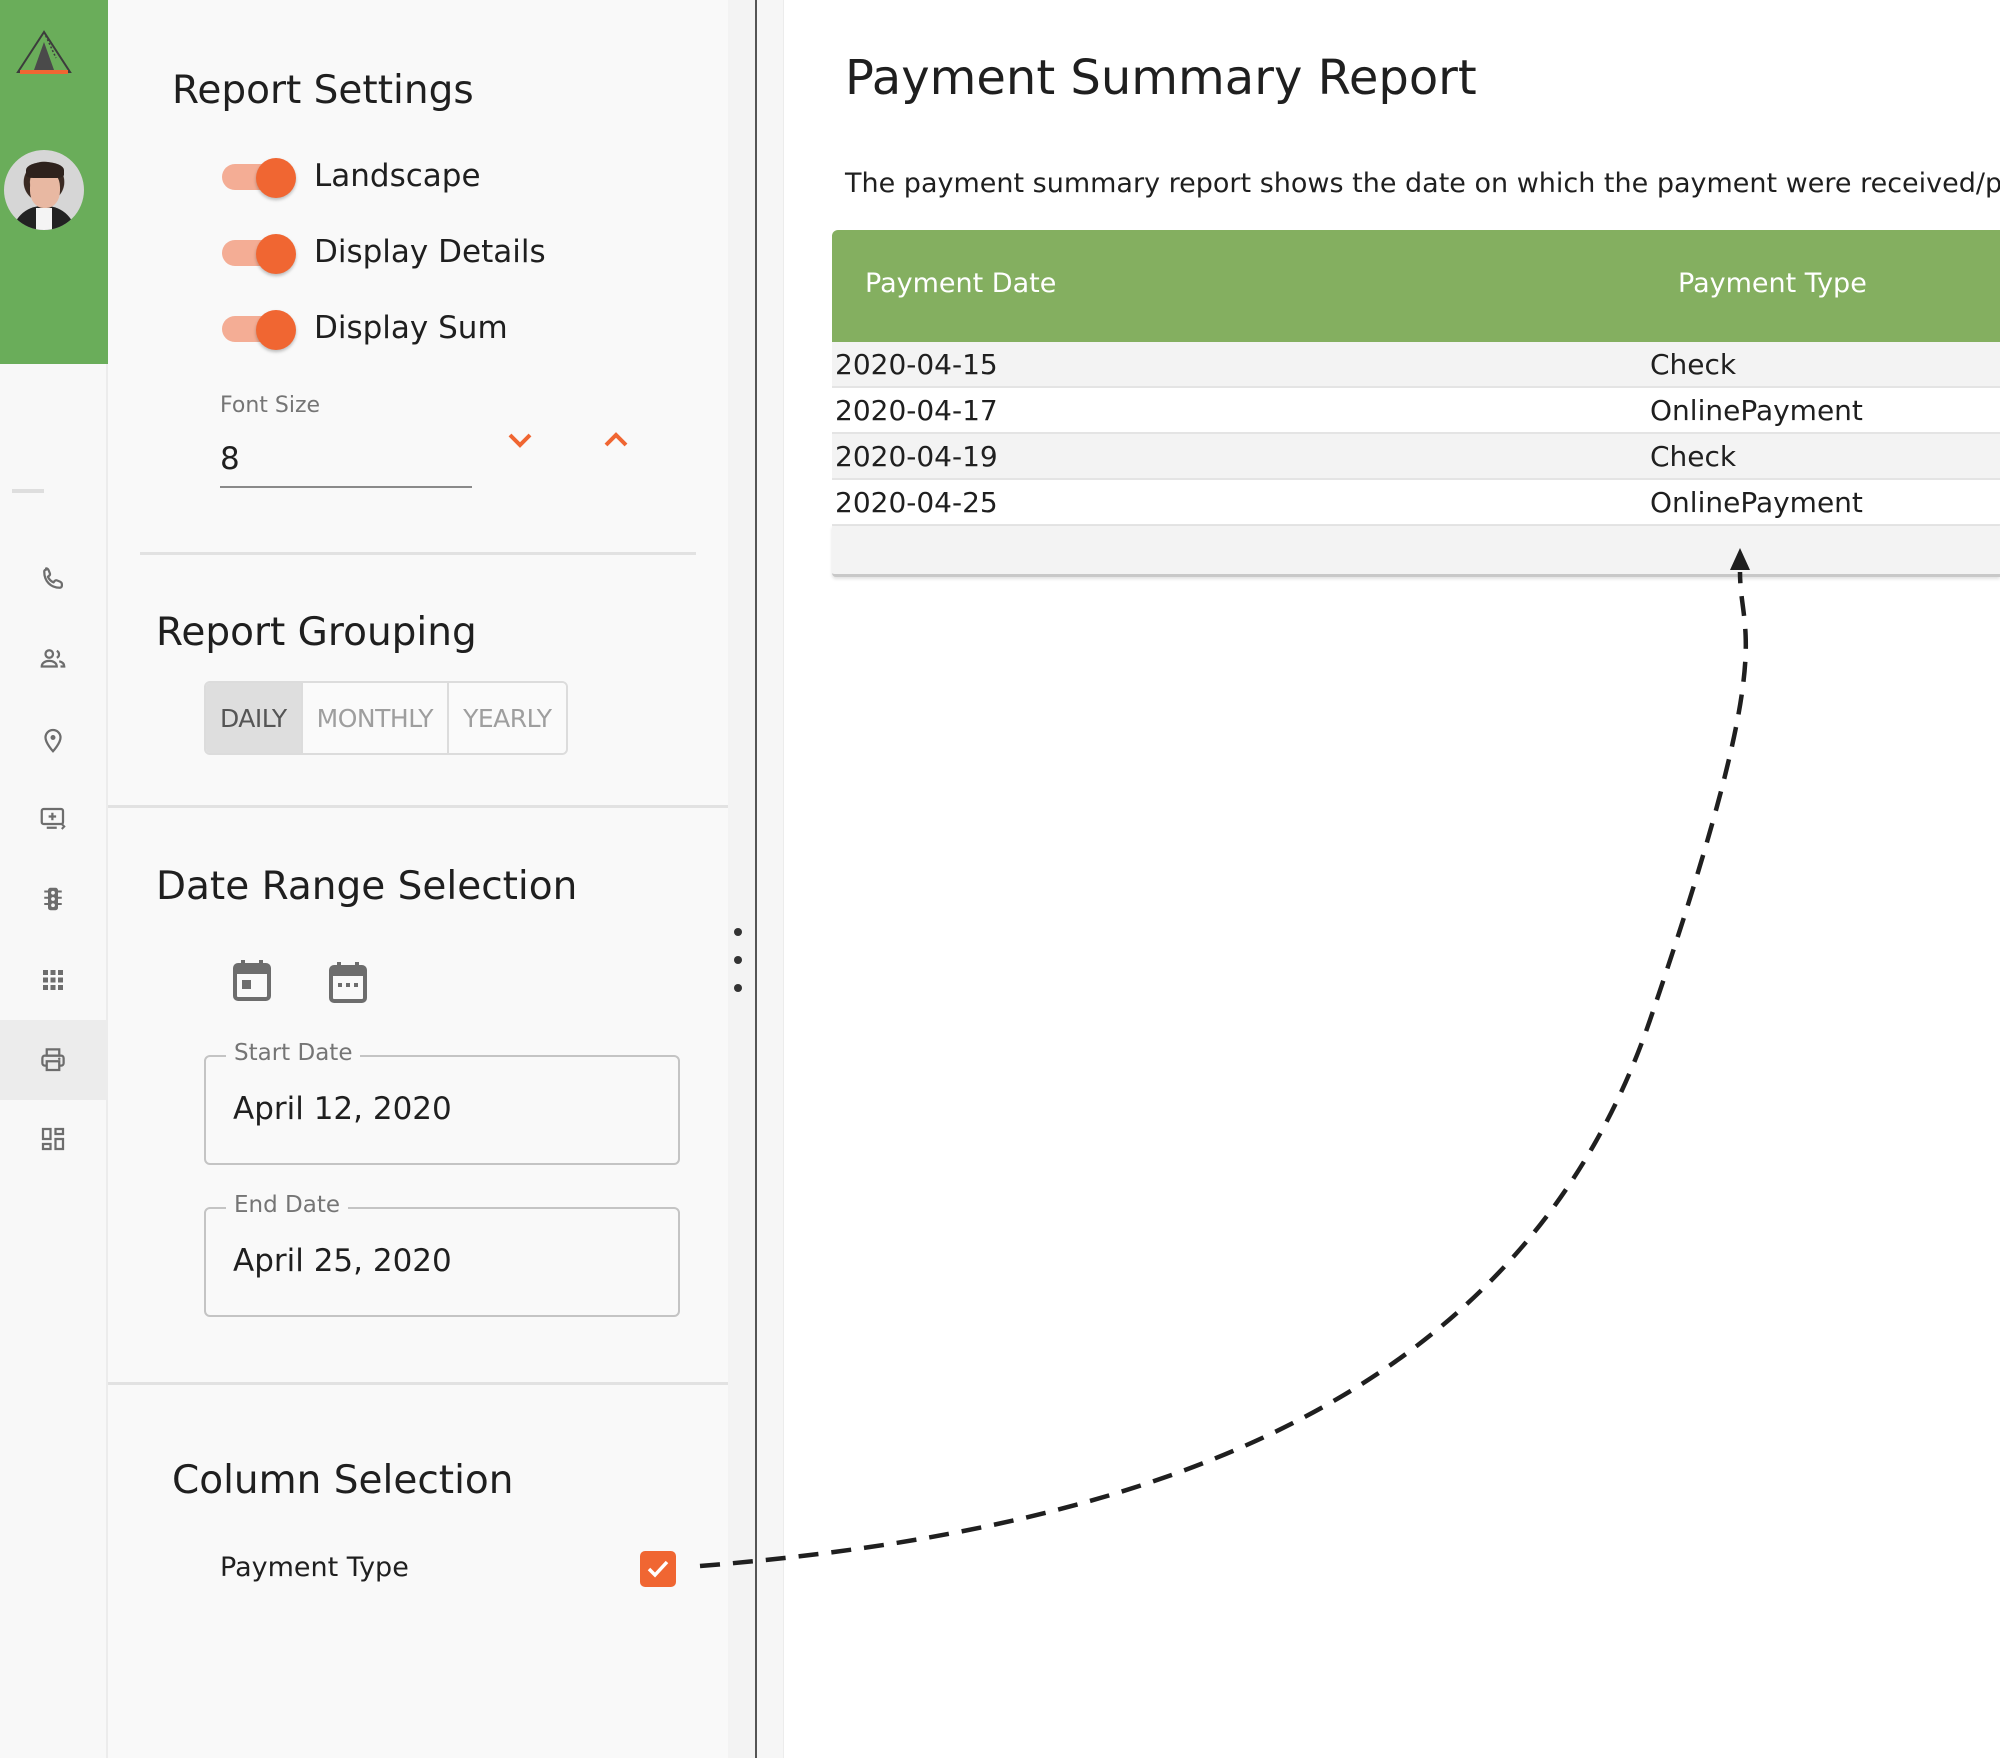 This screenshot has height=1758, width=2000. What do you see at coordinates (1416, 411) in the screenshot?
I see `table-row: 2020-04-17 OnlinePayment` at bounding box center [1416, 411].